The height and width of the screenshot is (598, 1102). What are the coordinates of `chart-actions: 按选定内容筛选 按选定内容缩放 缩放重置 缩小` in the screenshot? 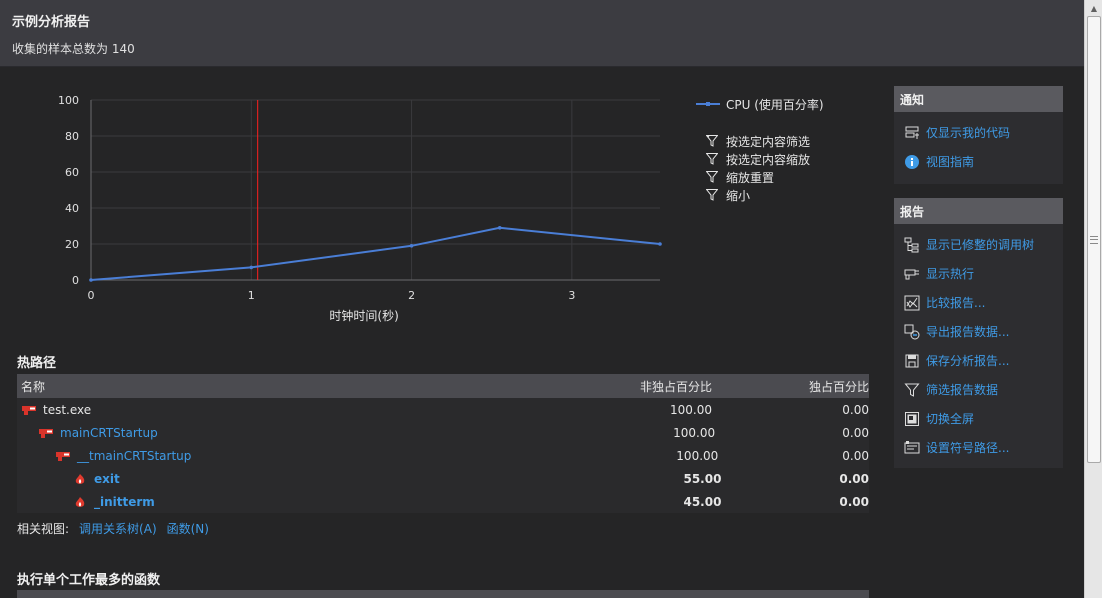 It's located at (758, 168).